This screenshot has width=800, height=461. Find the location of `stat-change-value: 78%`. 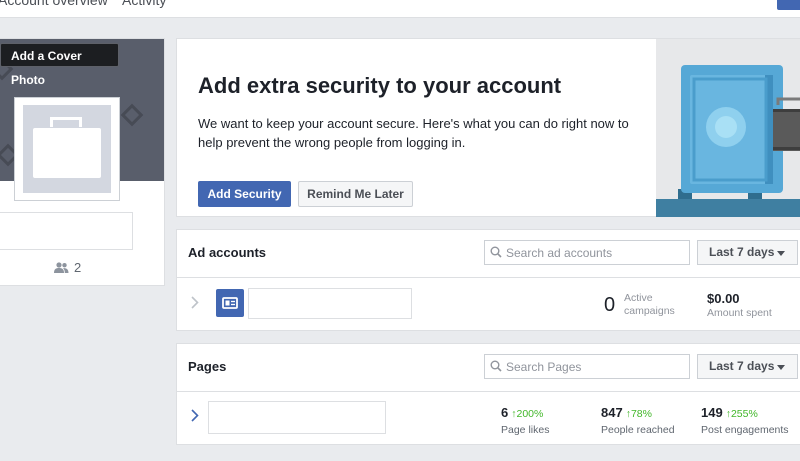

stat-change-value: 78% is located at coordinates (641, 414).